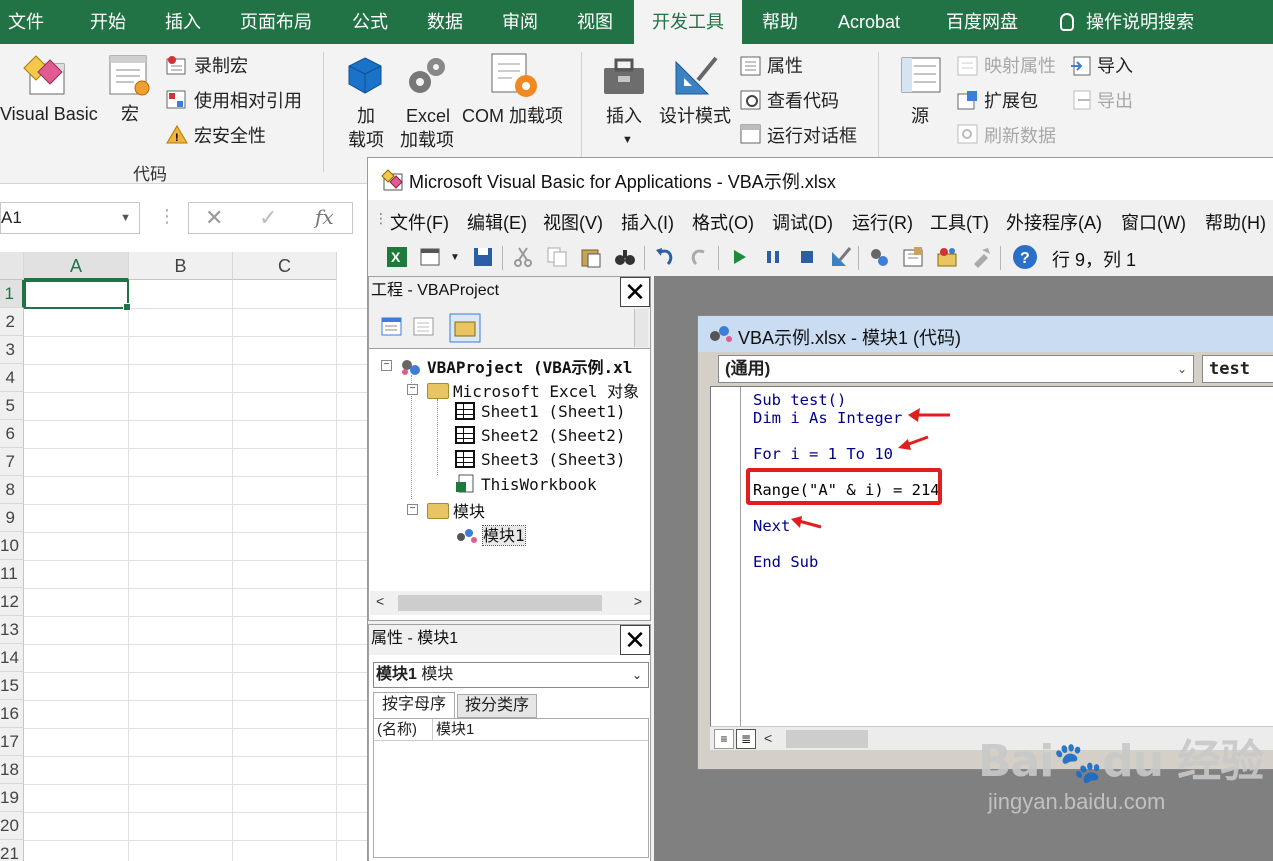 This screenshot has height=861, width=1273. Describe the element at coordinates (540, 459) in the screenshot. I see `tree-sheet3: Sheet3 (Sheet3)` at that location.